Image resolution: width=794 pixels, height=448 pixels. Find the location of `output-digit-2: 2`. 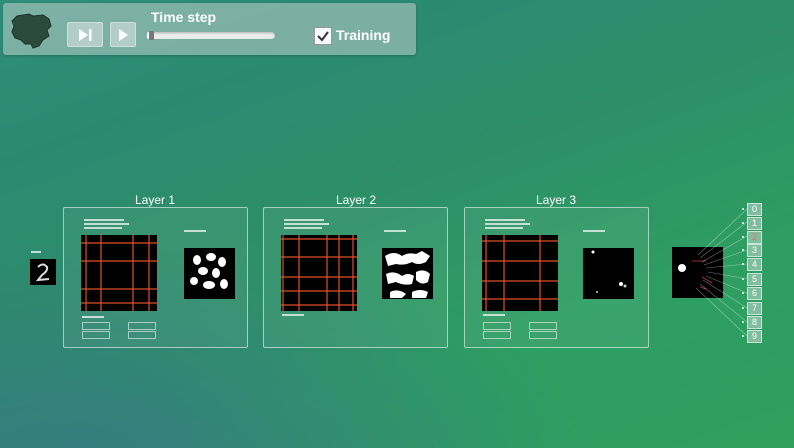

output-digit-2: 2 is located at coordinates (754, 237).